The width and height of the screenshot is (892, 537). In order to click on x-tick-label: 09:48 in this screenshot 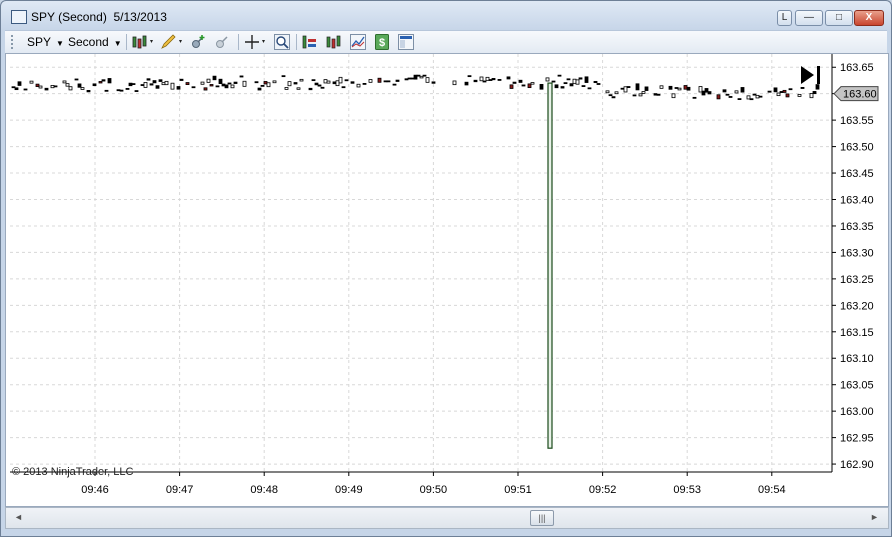, I will do `click(264, 490)`.